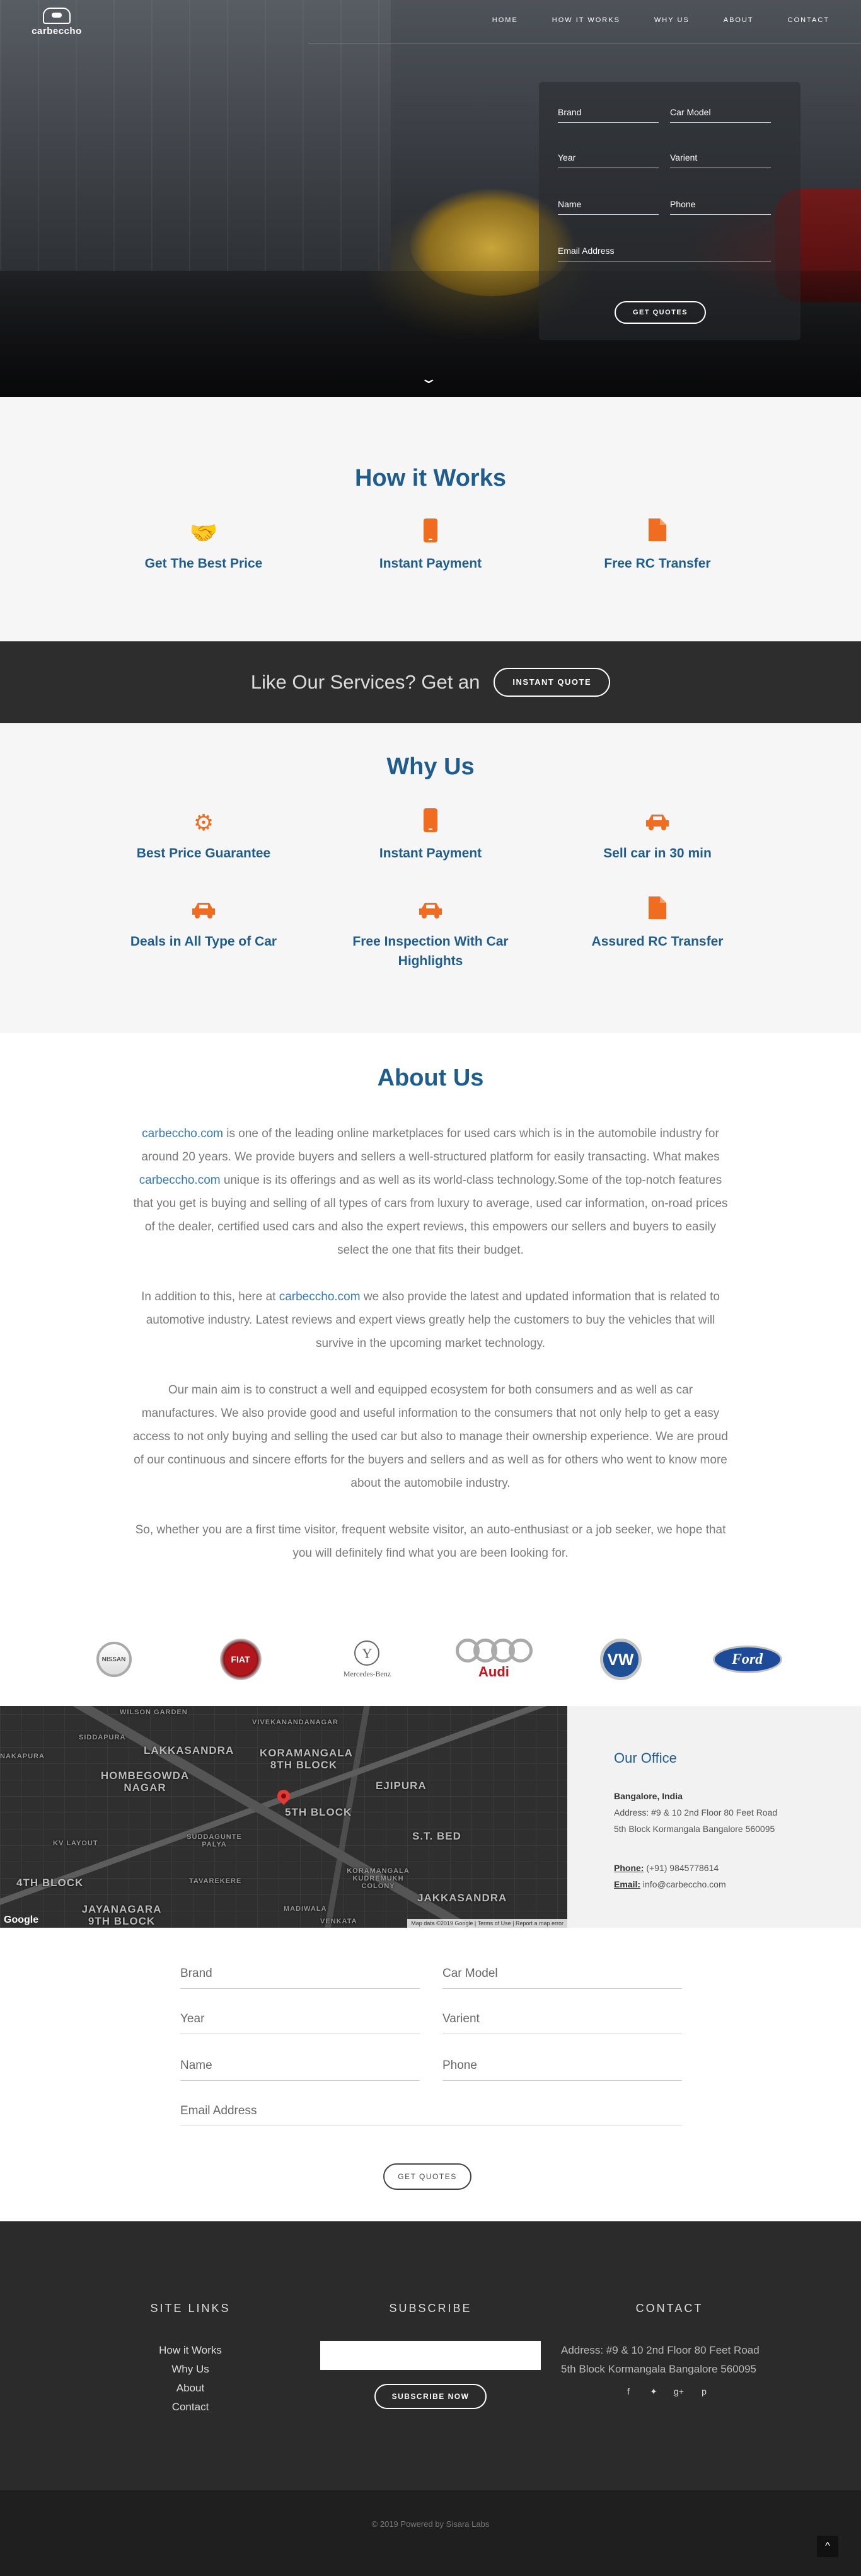  Describe the element at coordinates (494, 1659) in the screenshot. I see `audi-logo: Audi` at that location.